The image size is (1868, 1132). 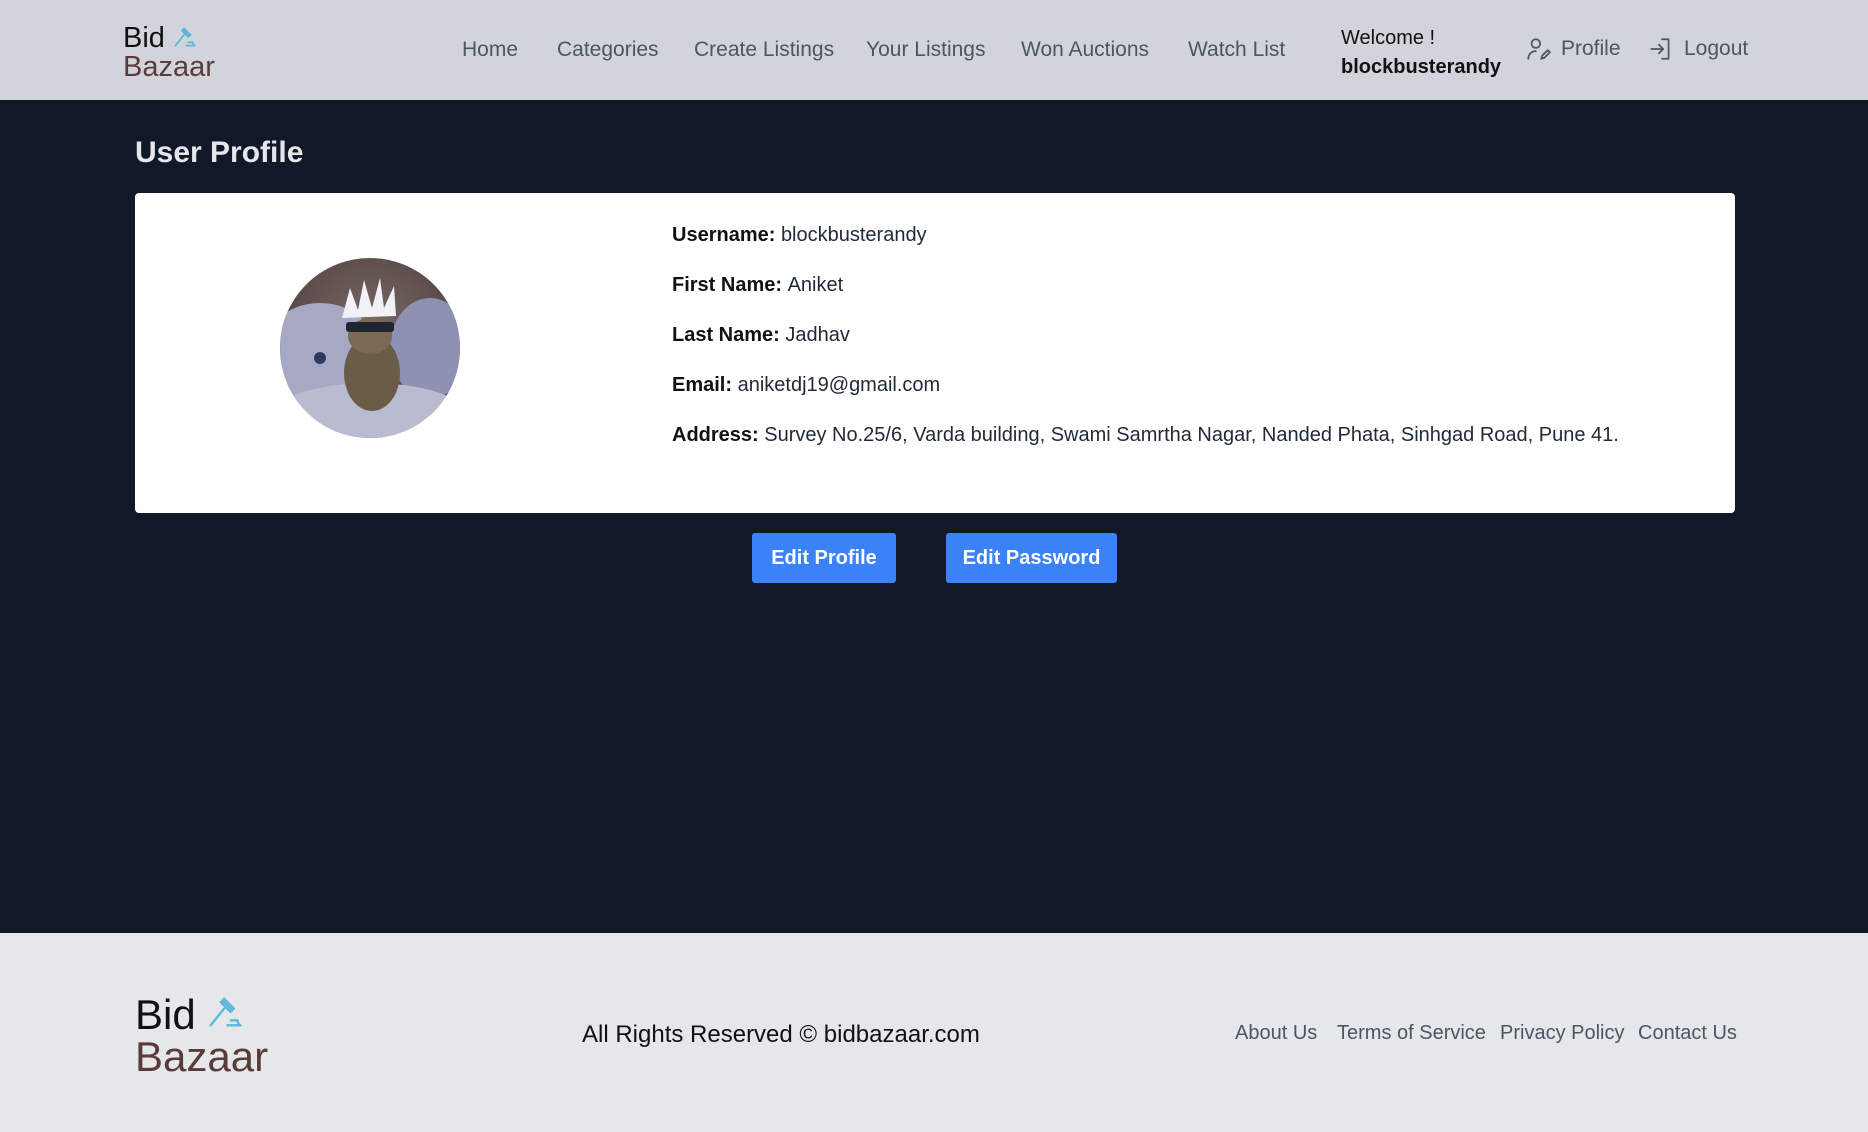 I want to click on email-row: Email: aniketdj19@gmail.com, so click(x=806, y=385).